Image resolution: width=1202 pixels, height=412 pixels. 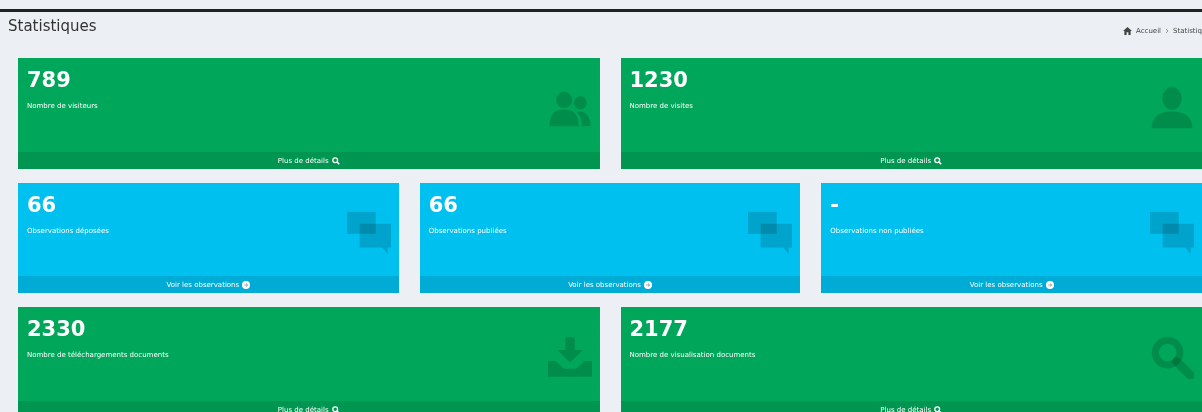 What do you see at coordinates (658, 80) in the screenshot?
I see `stat-value: 1230` at bounding box center [658, 80].